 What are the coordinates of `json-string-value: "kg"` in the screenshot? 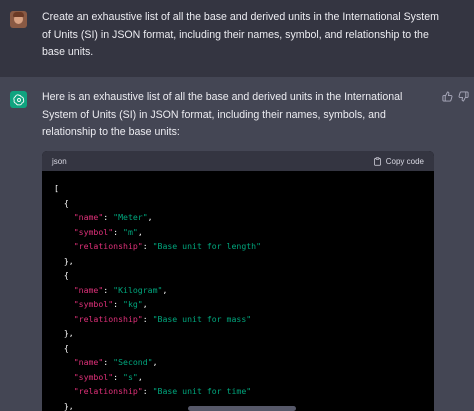 It's located at (133, 304).